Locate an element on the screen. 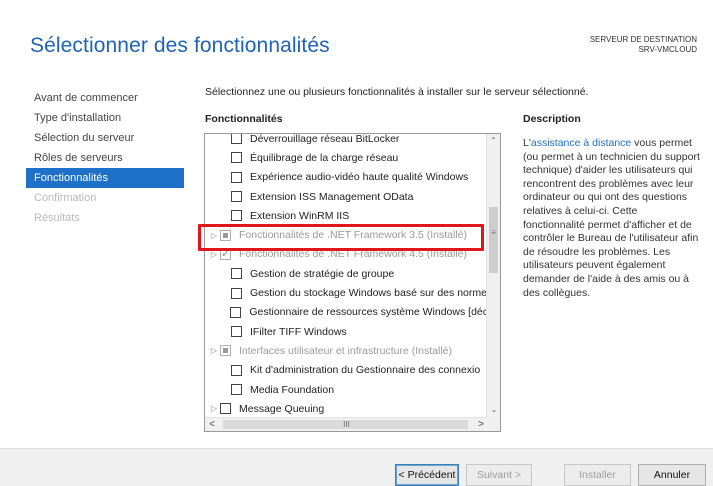 The height and width of the screenshot is (486, 713). feature-row: Équilibrage de la charge réseau is located at coordinates (346, 157).